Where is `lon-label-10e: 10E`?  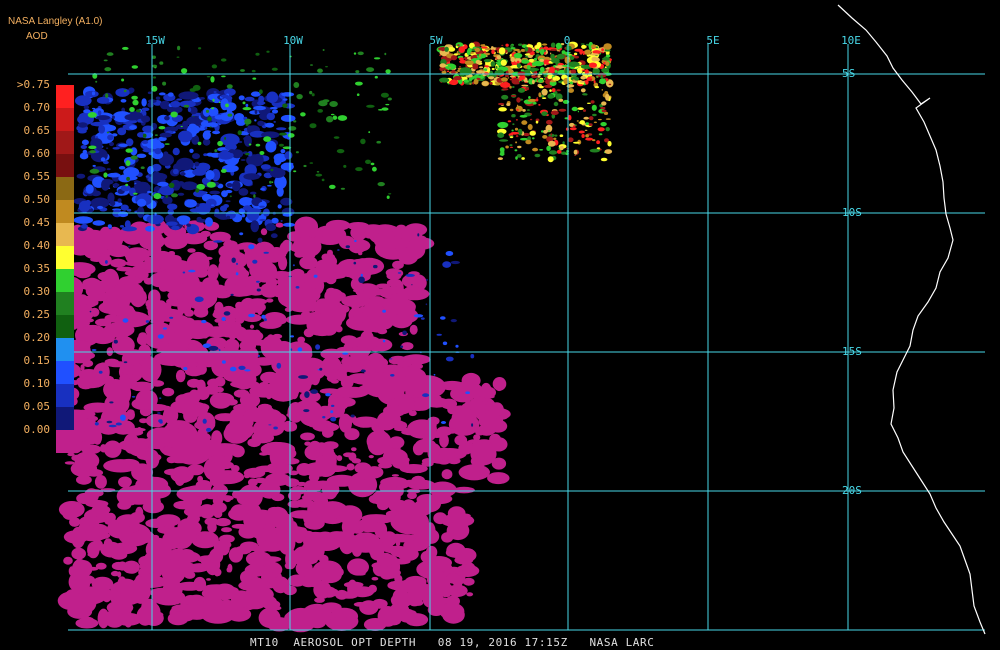
lon-label-10e: 10E is located at coordinates (851, 40).